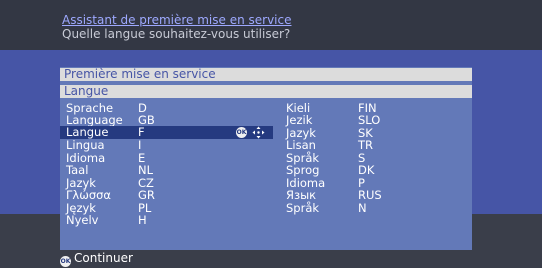  What do you see at coordinates (376, 158) in the screenshot?
I see `language-item: Språk S` at bounding box center [376, 158].